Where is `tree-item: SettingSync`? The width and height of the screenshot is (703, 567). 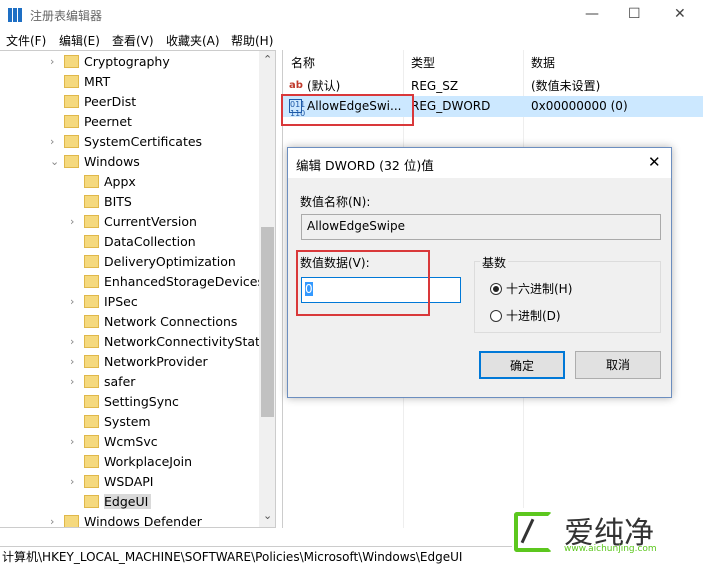
tree-item: SettingSync is located at coordinates (131, 402).